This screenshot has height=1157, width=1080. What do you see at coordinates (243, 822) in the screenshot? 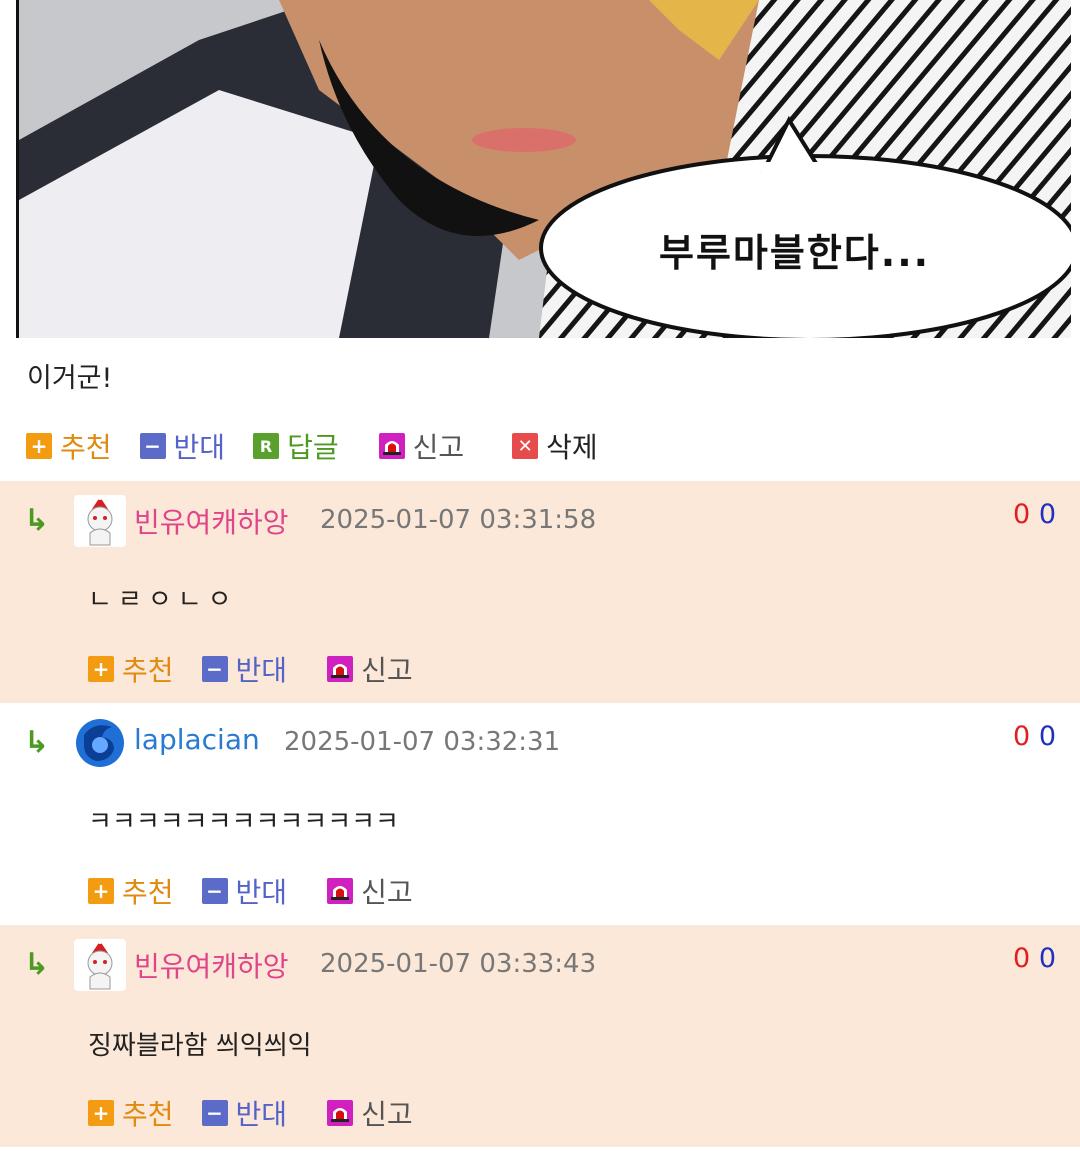
I see `comment-body: ㅋㅋㅋㅋㅋㅋㅋㅋㅋㅋㅋㅋㅋ` at bounding box center [243, 822].